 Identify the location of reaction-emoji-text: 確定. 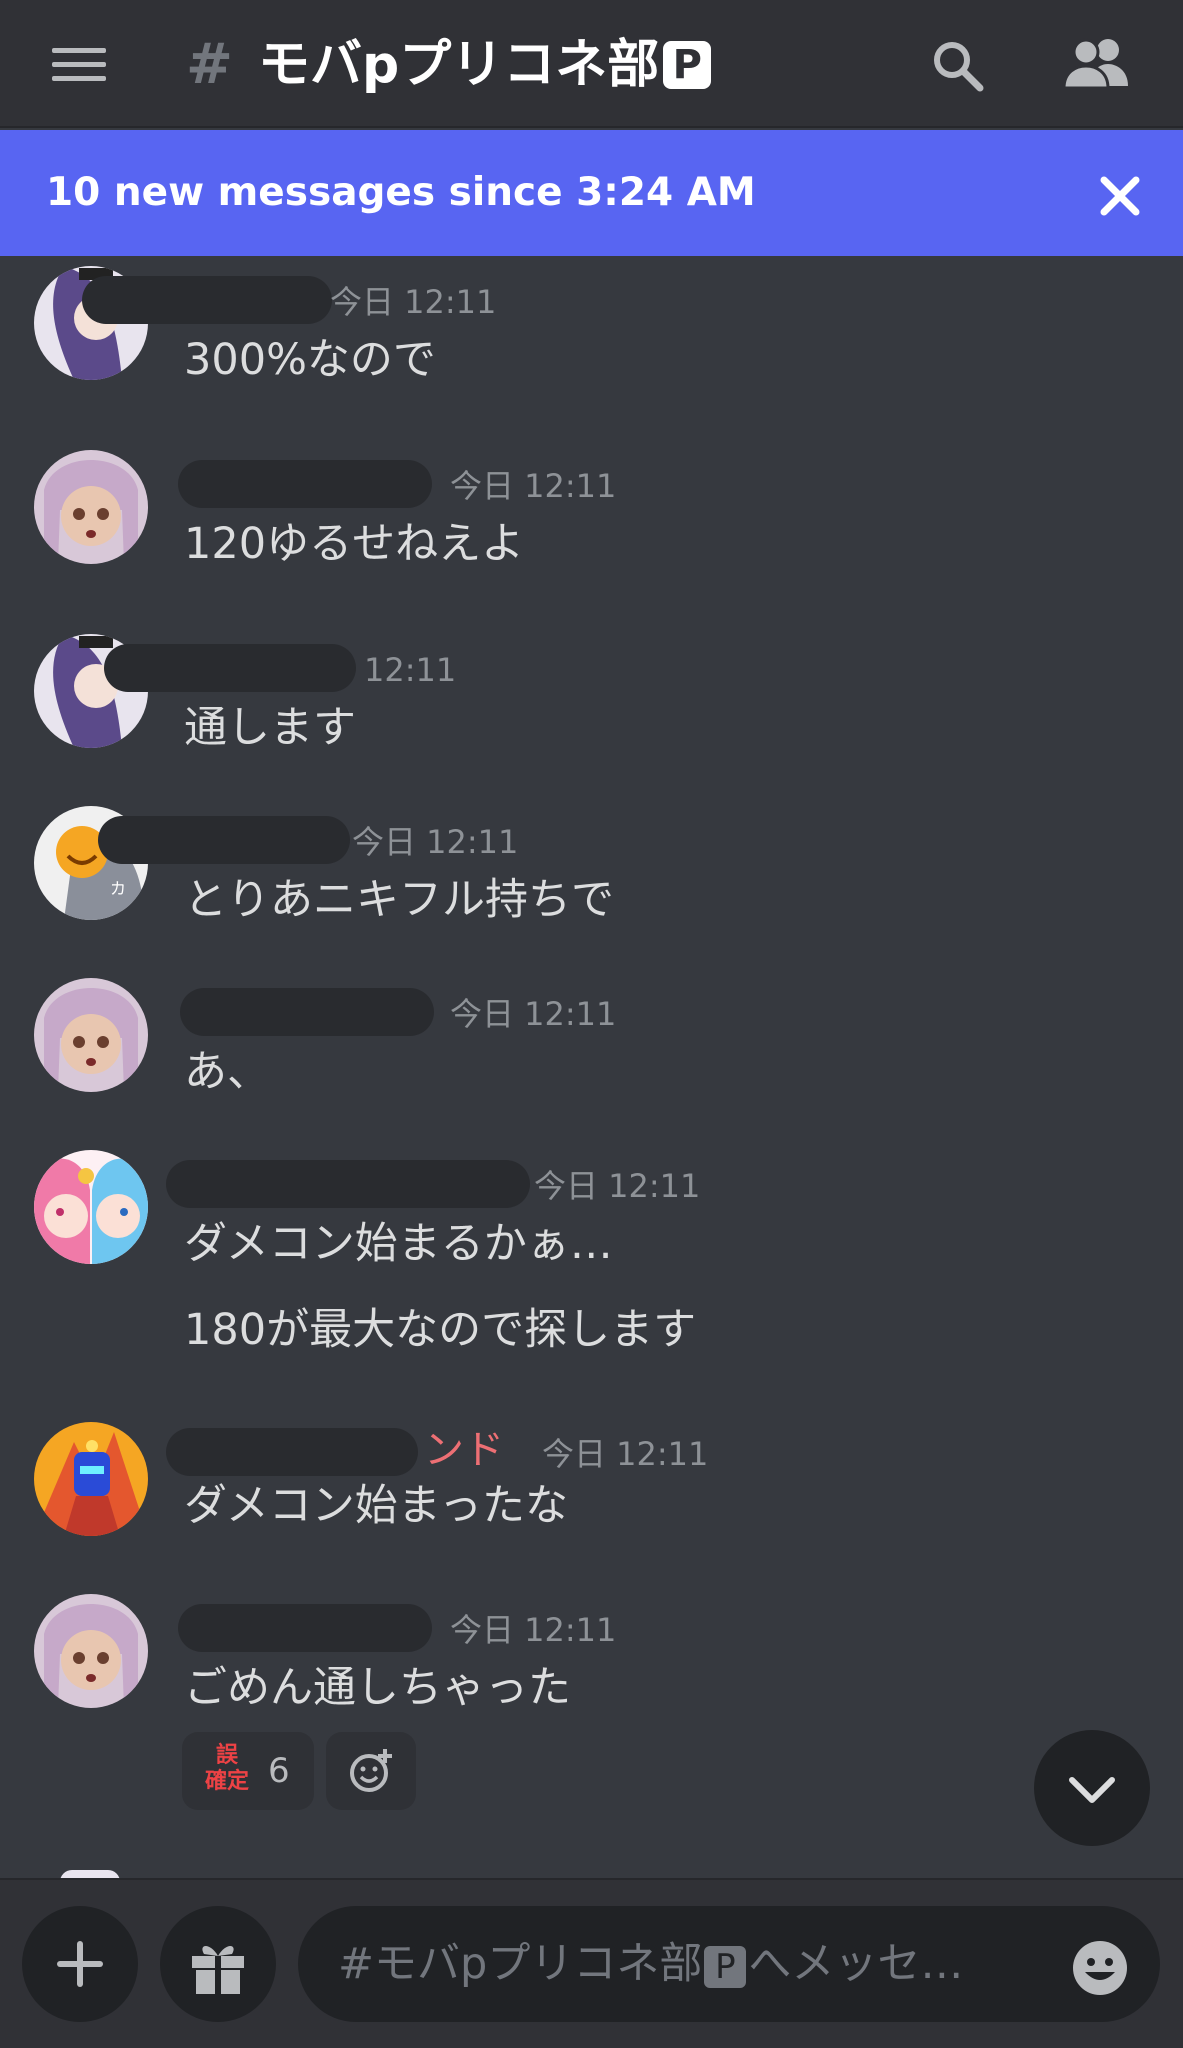
(226, 1781).